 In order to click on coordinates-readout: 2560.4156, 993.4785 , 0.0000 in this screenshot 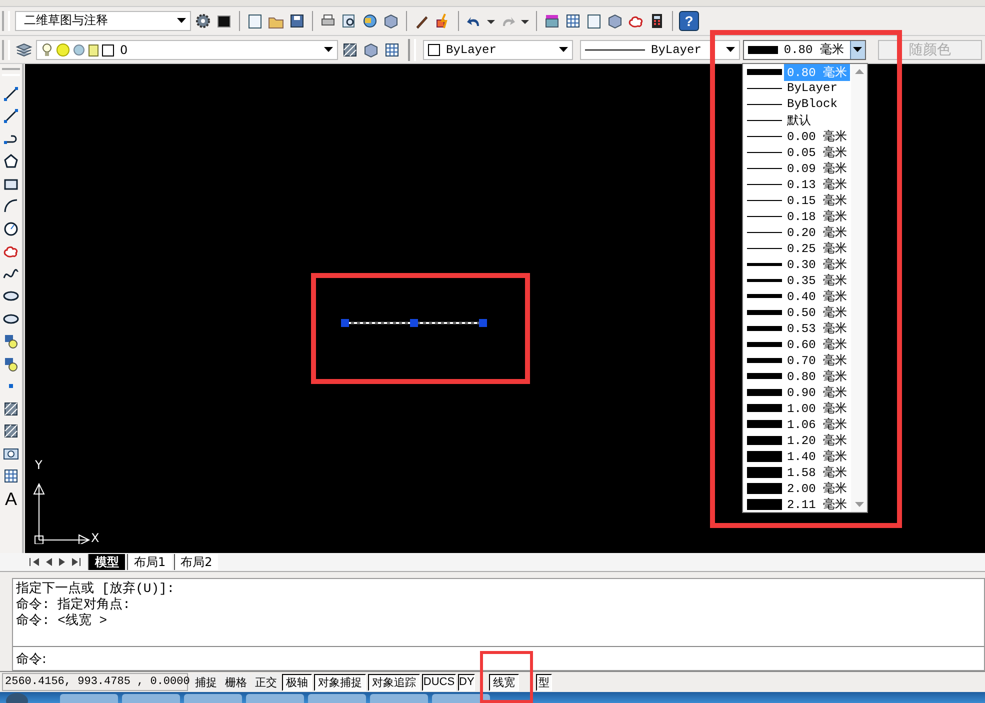, I will do `click(95, 682)`.